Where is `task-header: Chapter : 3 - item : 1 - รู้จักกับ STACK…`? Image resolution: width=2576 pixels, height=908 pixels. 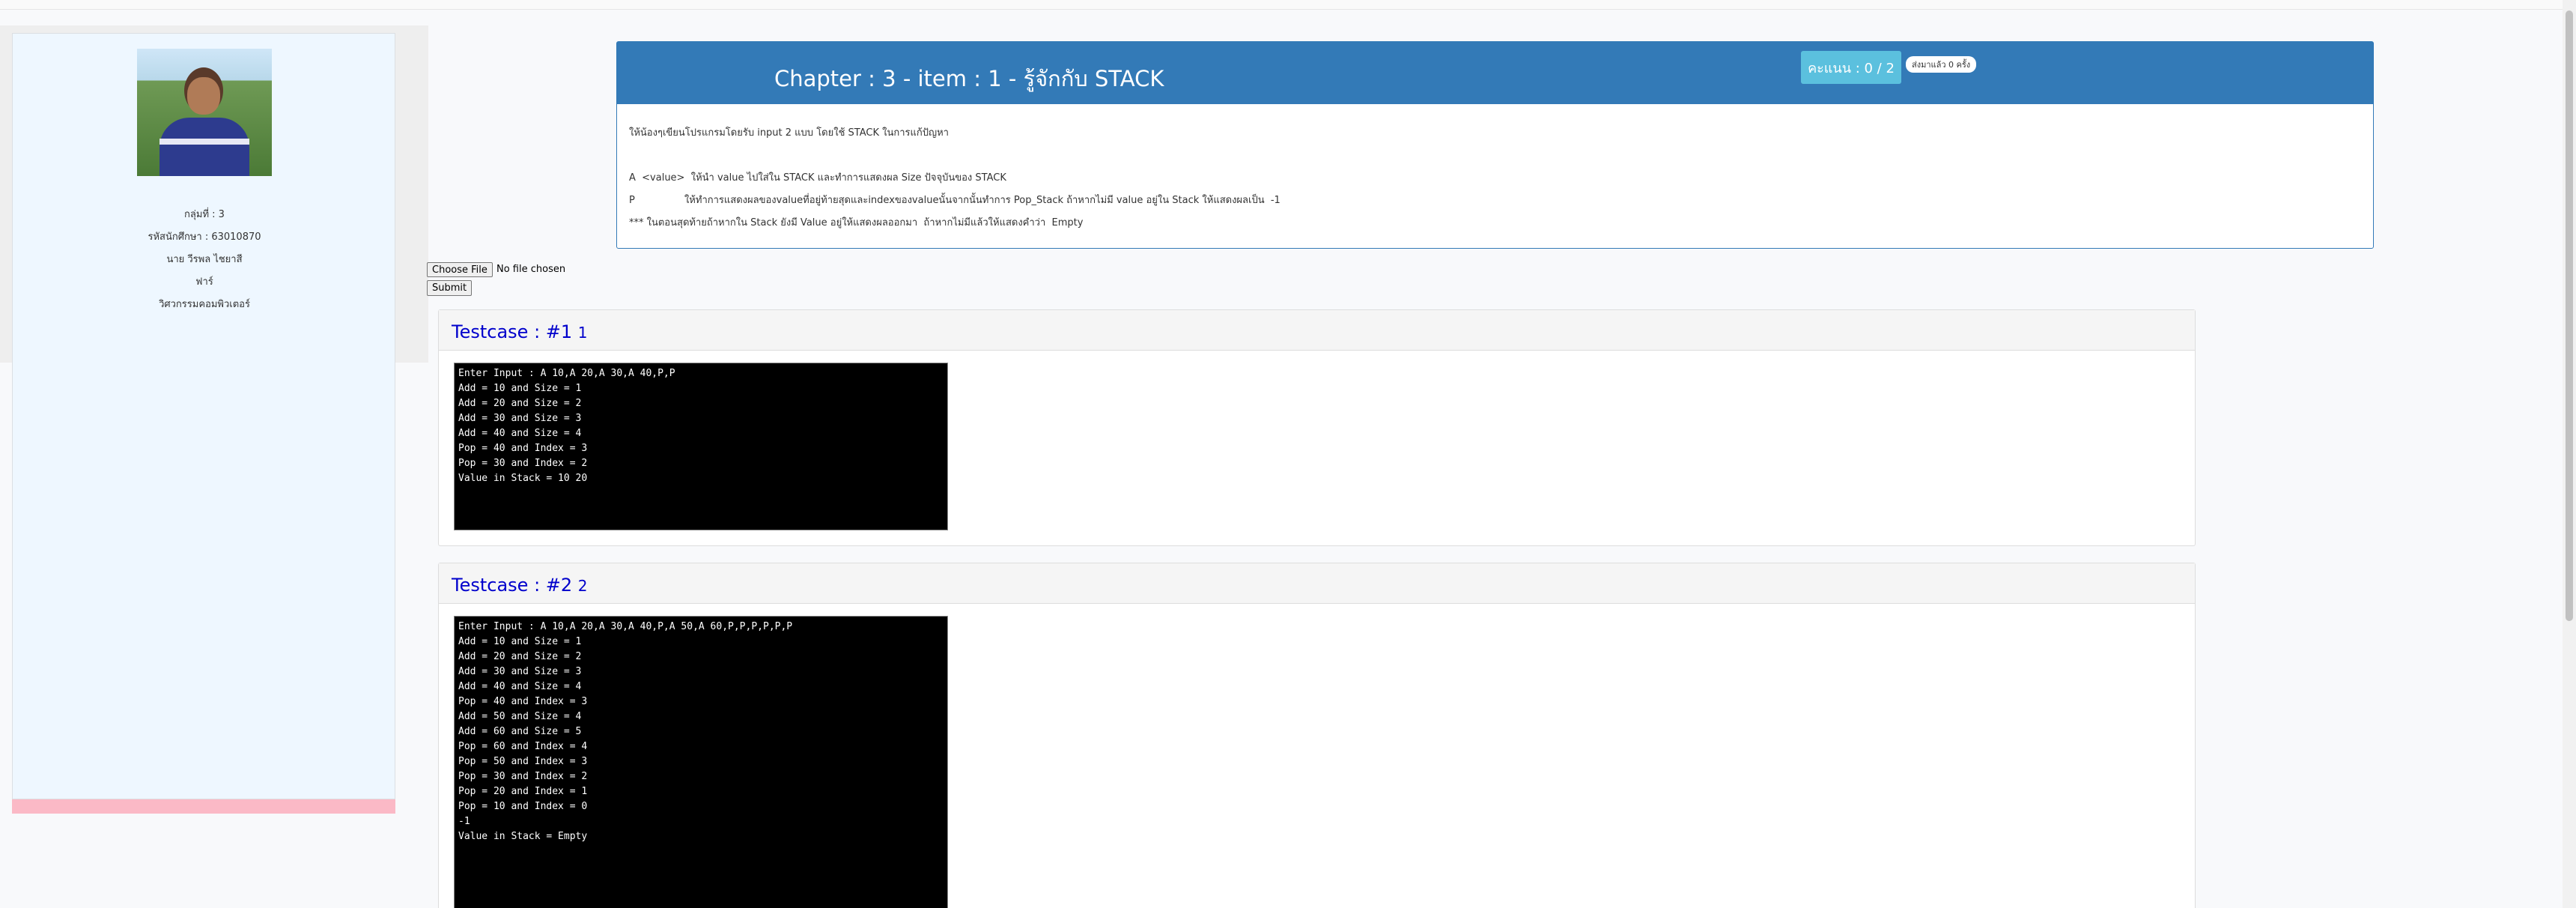 task-header: Chapter : 3 - item : 1 - รู้จักกับ STACK… is located at coordinates (1495, 73).